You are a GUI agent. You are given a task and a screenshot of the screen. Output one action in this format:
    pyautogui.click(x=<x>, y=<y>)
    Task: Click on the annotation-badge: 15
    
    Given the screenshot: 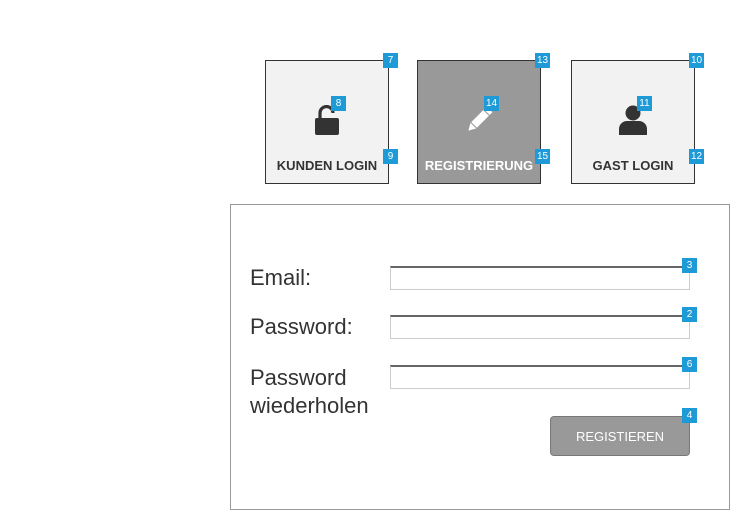 What is the action you would take?
    pyautogui.click(x=542, y=156)
    